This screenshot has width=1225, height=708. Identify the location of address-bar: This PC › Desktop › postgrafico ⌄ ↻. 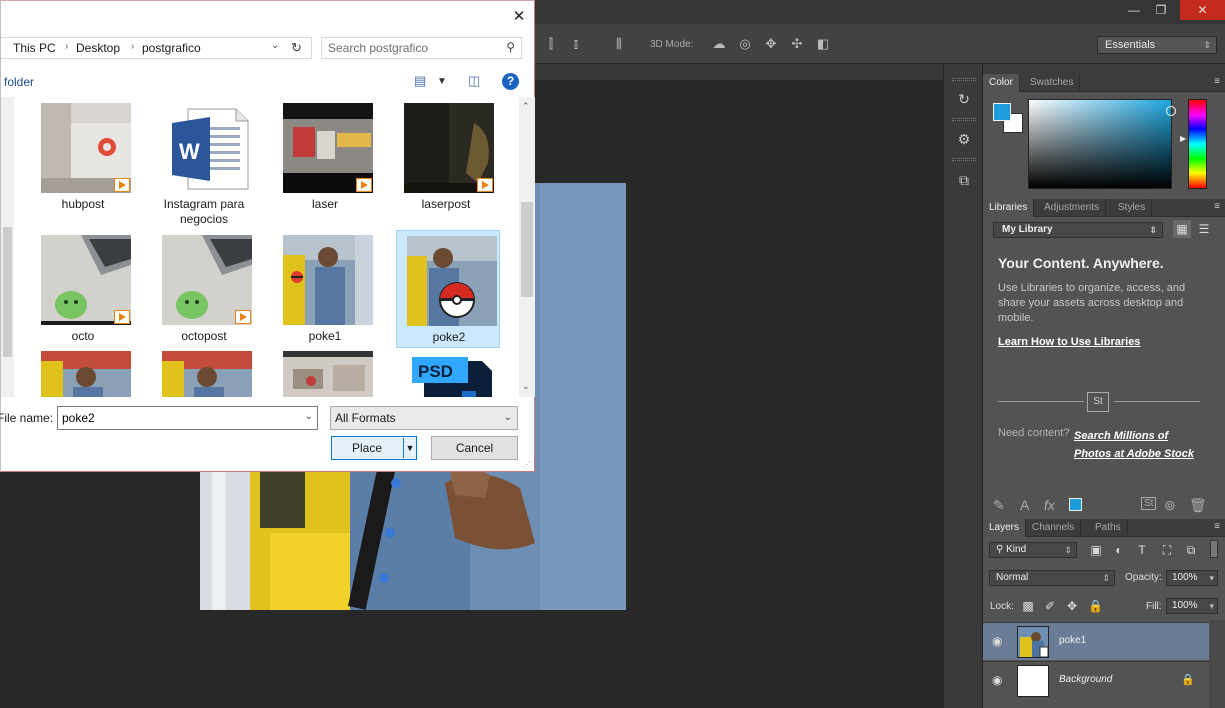
(156, 48).